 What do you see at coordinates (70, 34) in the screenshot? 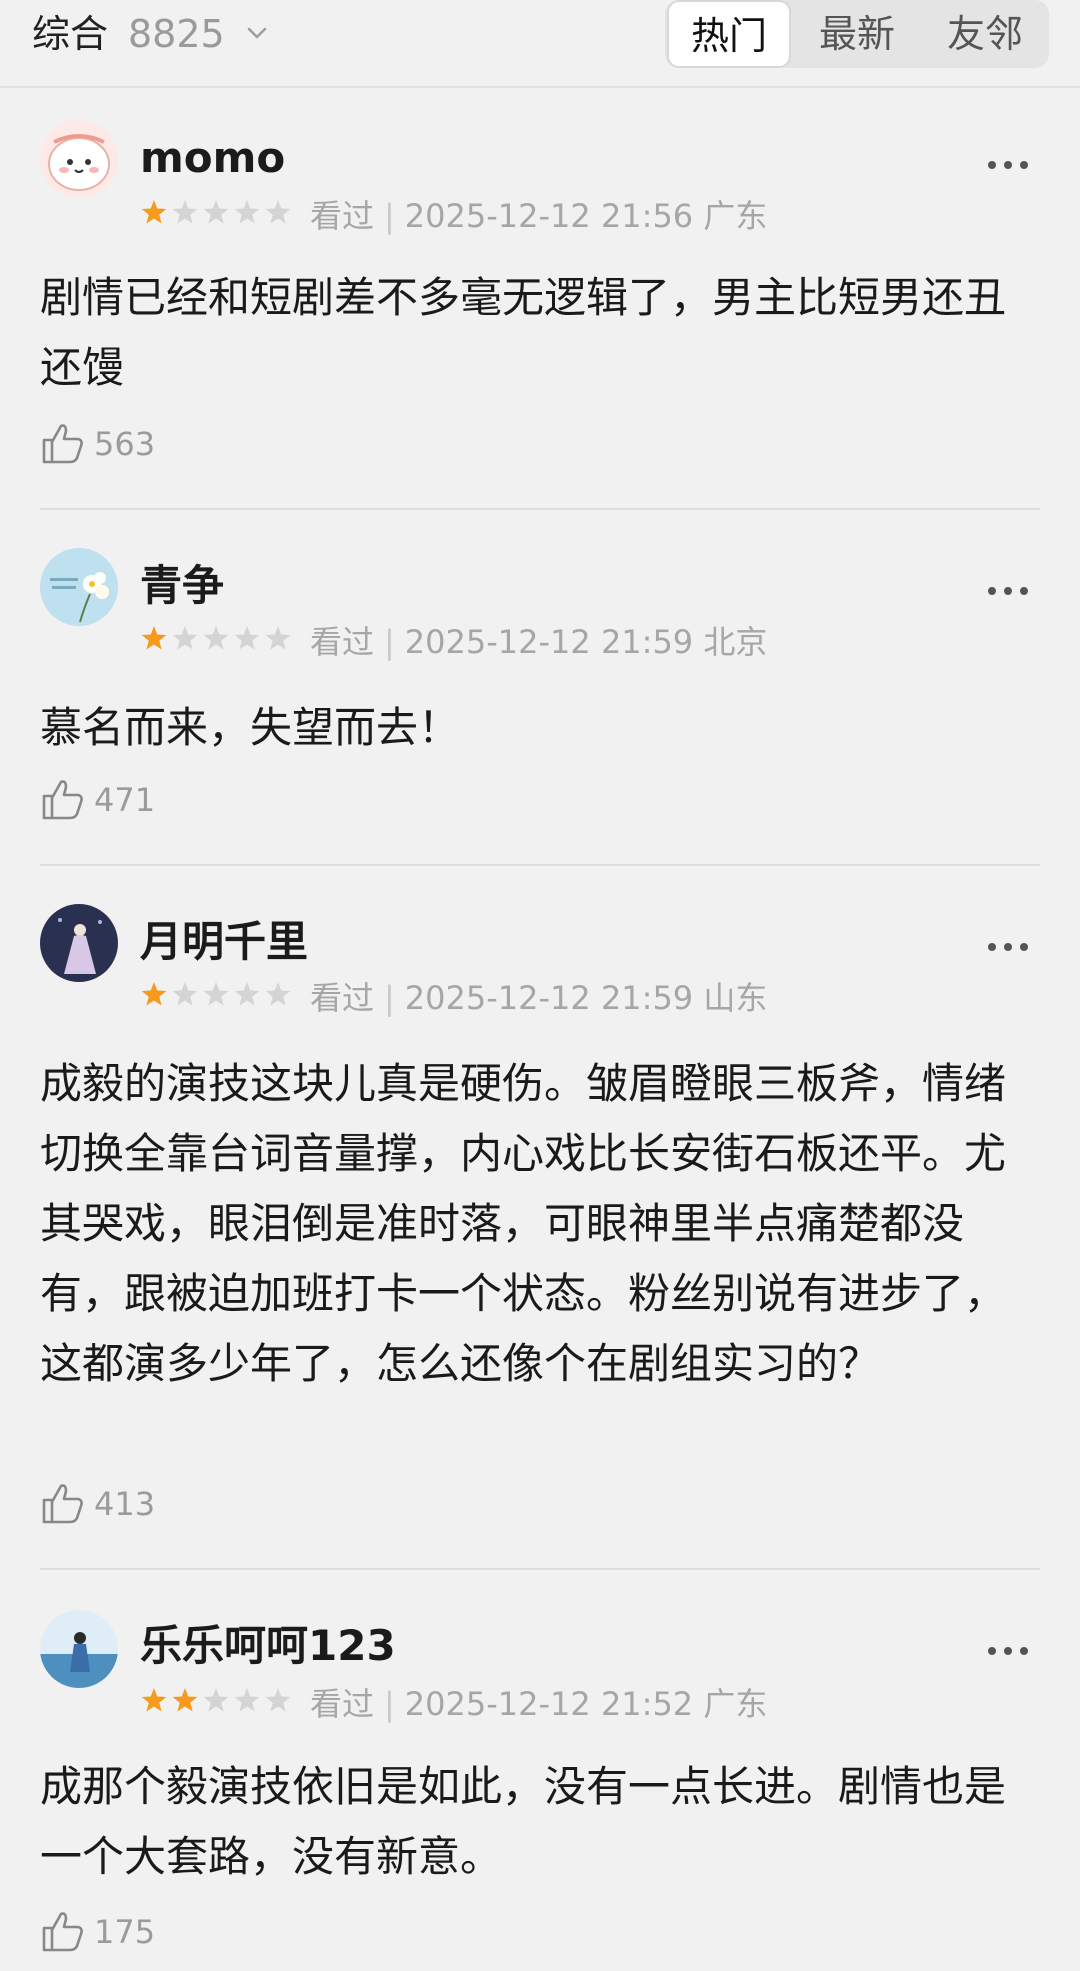
I see `sort-label: 综合` at bounding box center [70, 34].